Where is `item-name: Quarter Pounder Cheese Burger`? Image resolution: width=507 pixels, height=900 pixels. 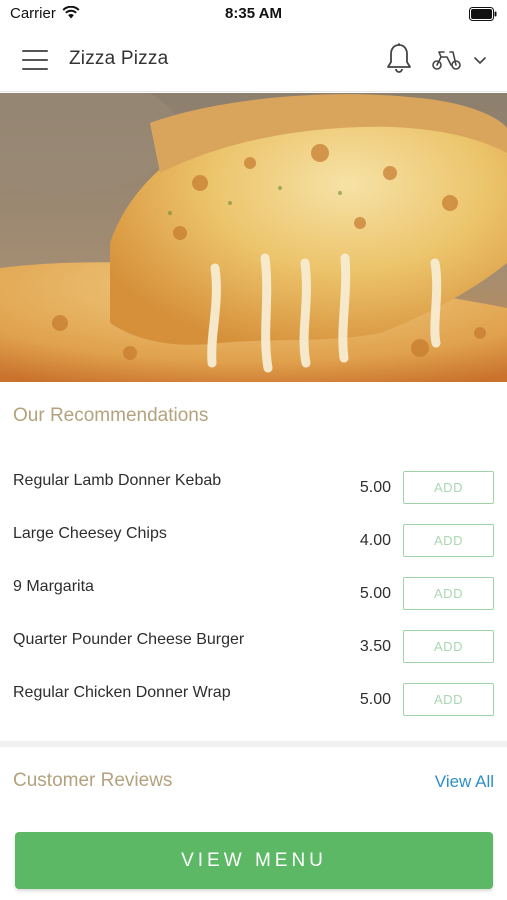 item-name: Quarter Pounder Cheese Burger is located at coordinates (129, 639).